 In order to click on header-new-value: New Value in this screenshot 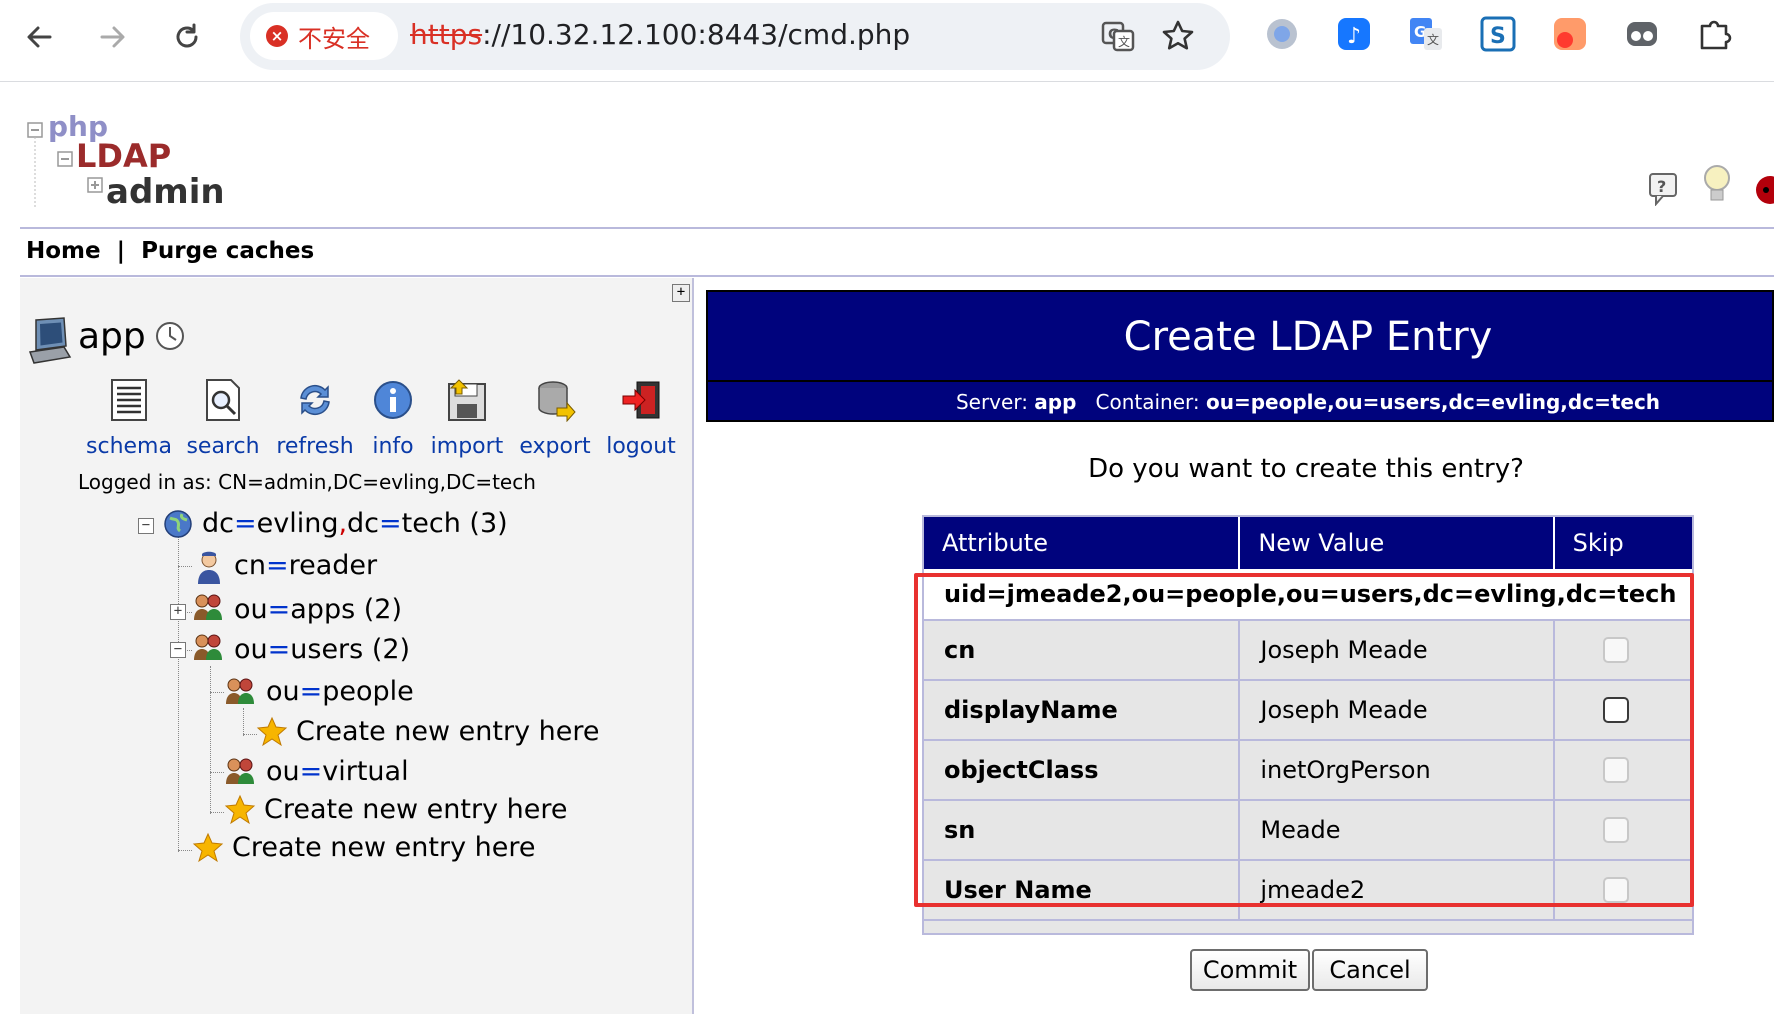, I will do `click(1397, 543)`.